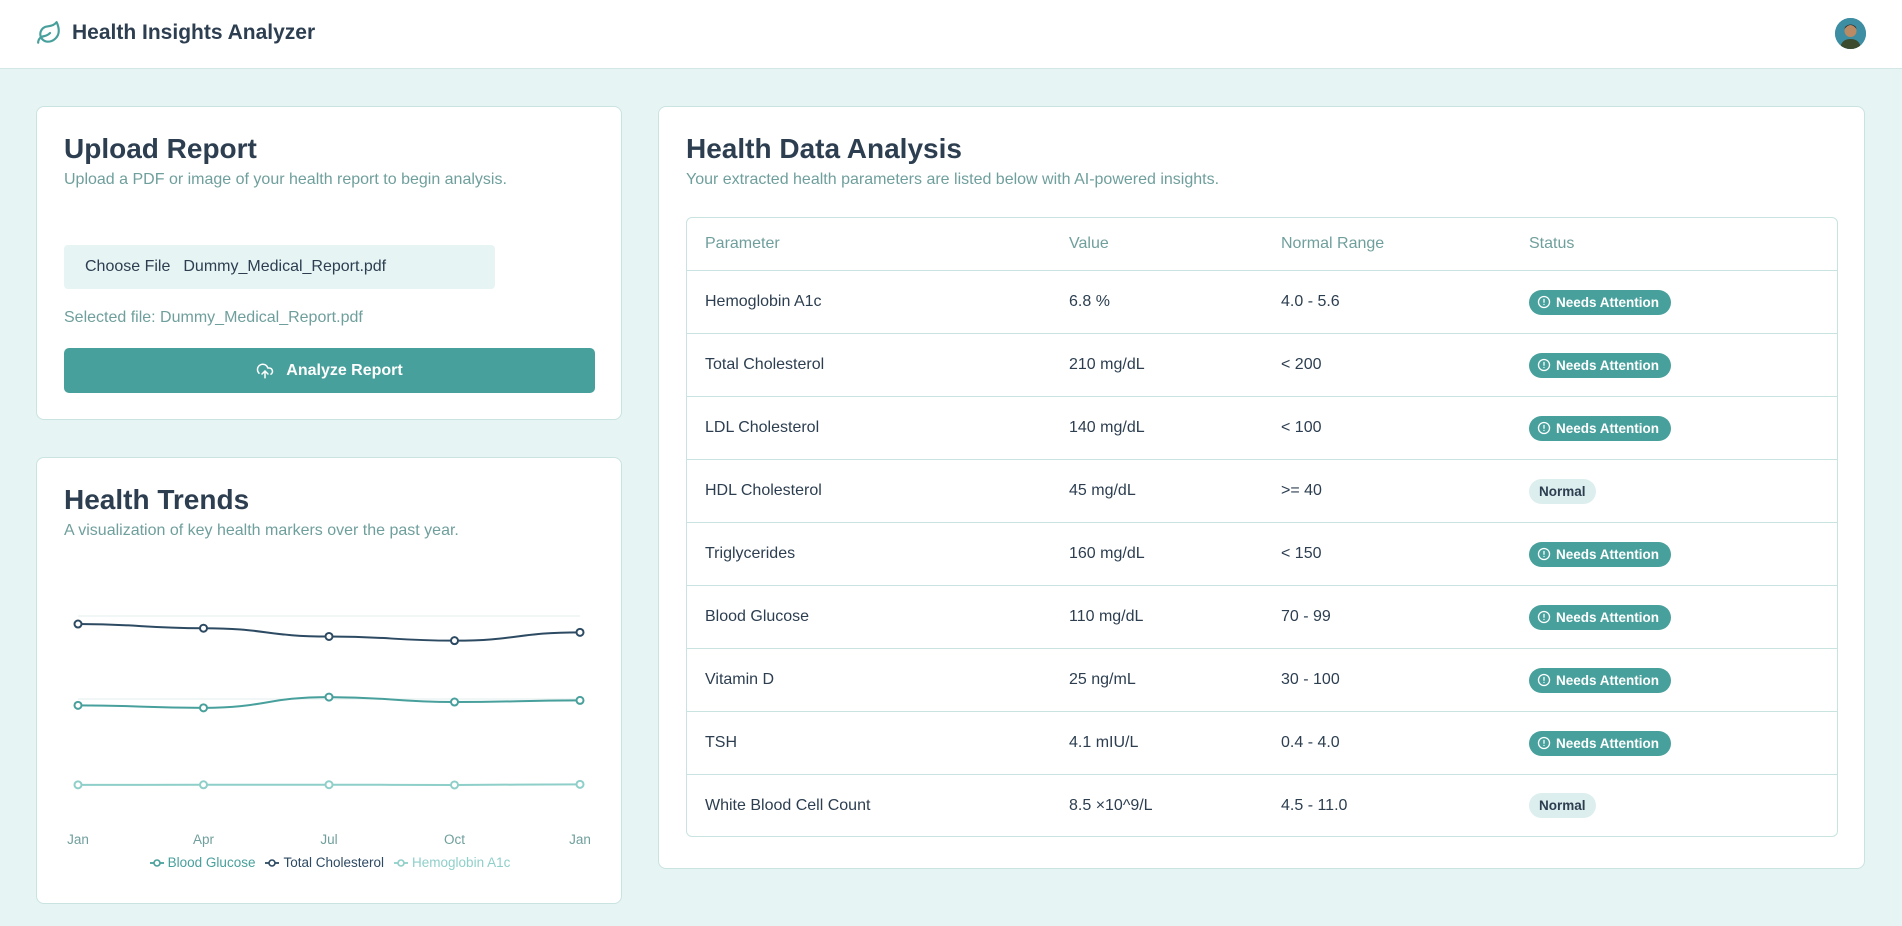 The height and width of the screenshot is (926, 1902). I want to click on legend-label: Blood Glucose, so click(211, 862).